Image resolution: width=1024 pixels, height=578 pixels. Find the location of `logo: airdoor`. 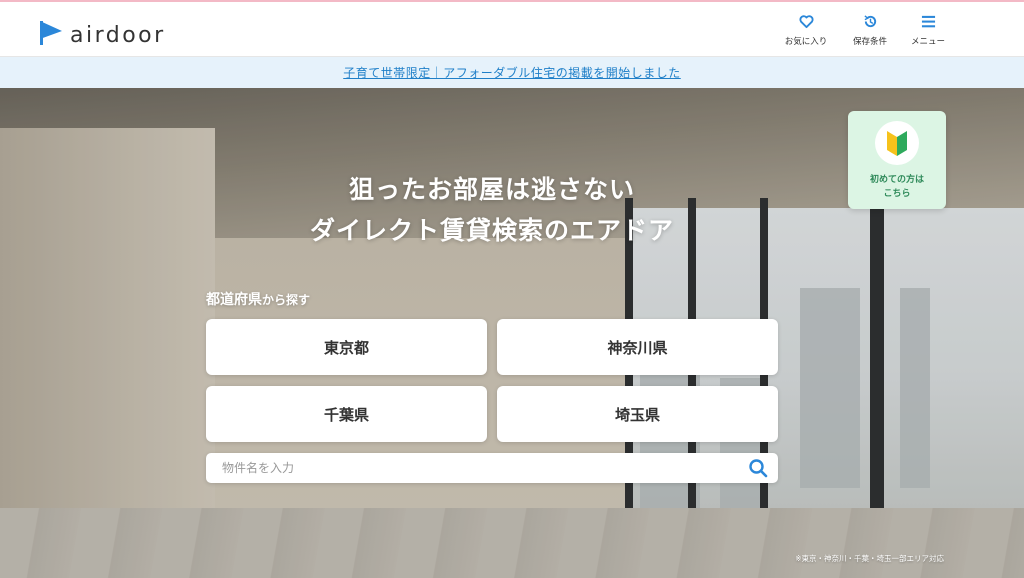

logo: airdoor is located at coordinates (102, 32).